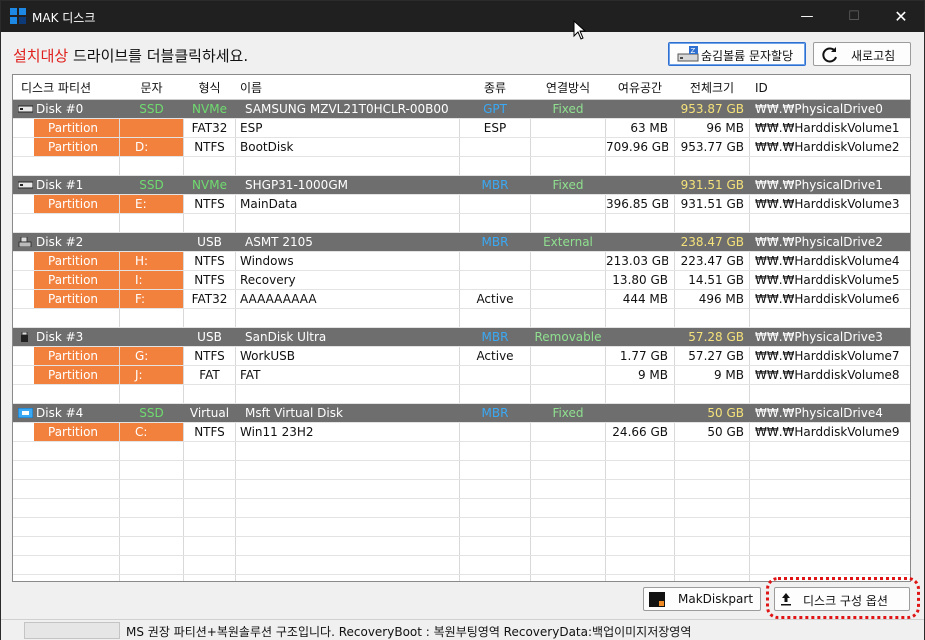 Image resolution: width=925 pixels, height=640 pixels. I want to click on title-bar: MAK 디스크 — ☐ ✕, so click(462, 16).